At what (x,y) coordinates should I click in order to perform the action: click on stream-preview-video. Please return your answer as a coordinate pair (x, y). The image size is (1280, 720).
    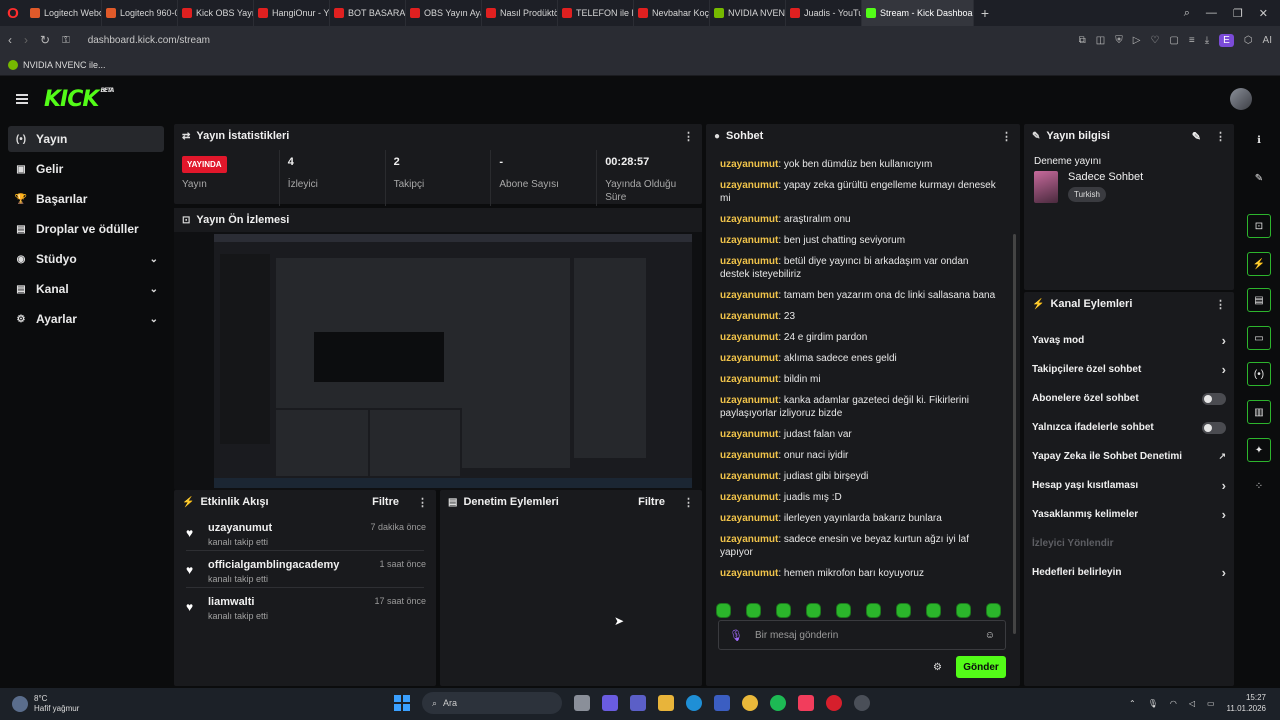
    Looking at the image, I should click on (453, 361).